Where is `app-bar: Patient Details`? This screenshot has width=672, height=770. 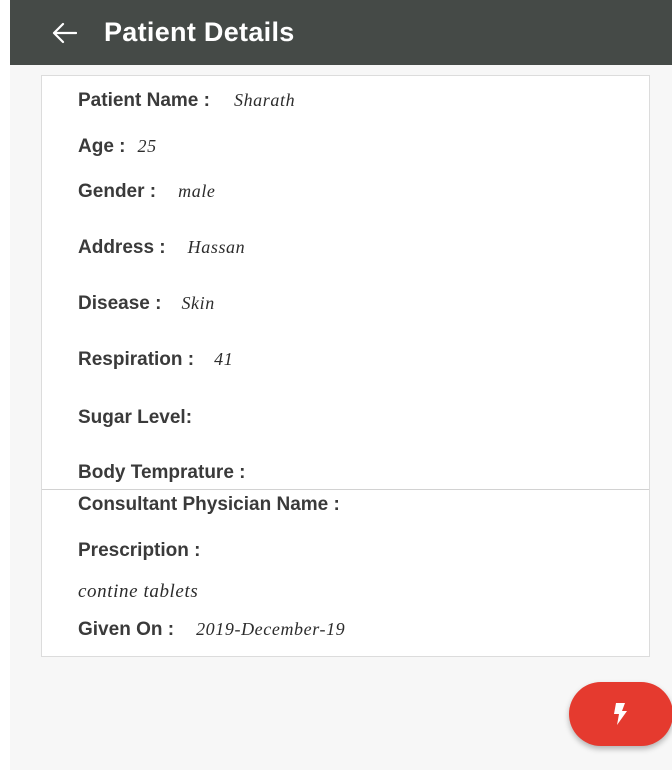
app-bar: Patient Details is located at coordinates (341, 32).